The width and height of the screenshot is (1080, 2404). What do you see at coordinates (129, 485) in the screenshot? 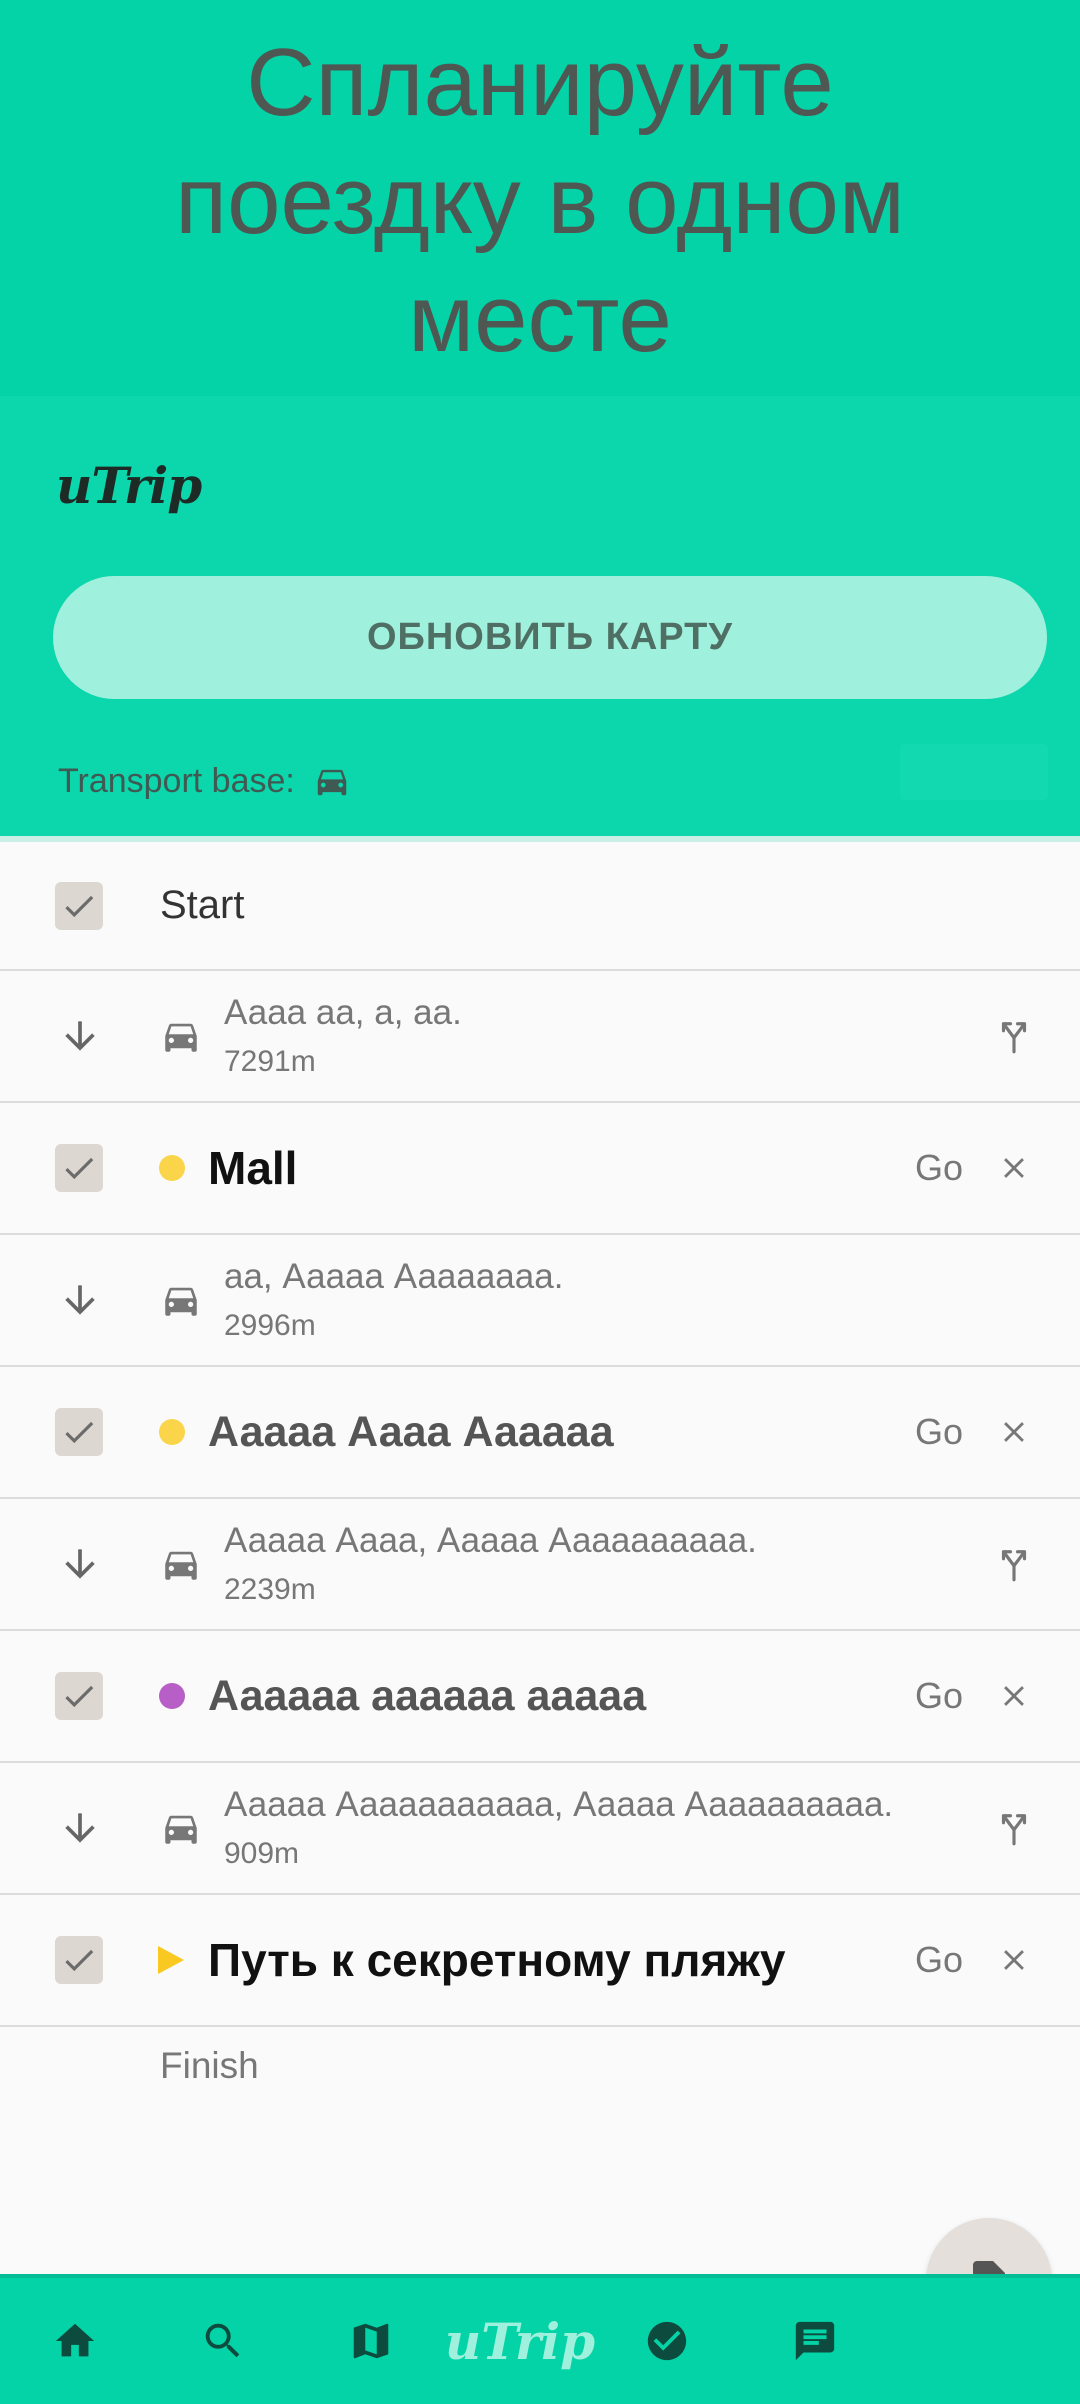
I see `app-logo: uTrip` at bounding box center [129, 485].